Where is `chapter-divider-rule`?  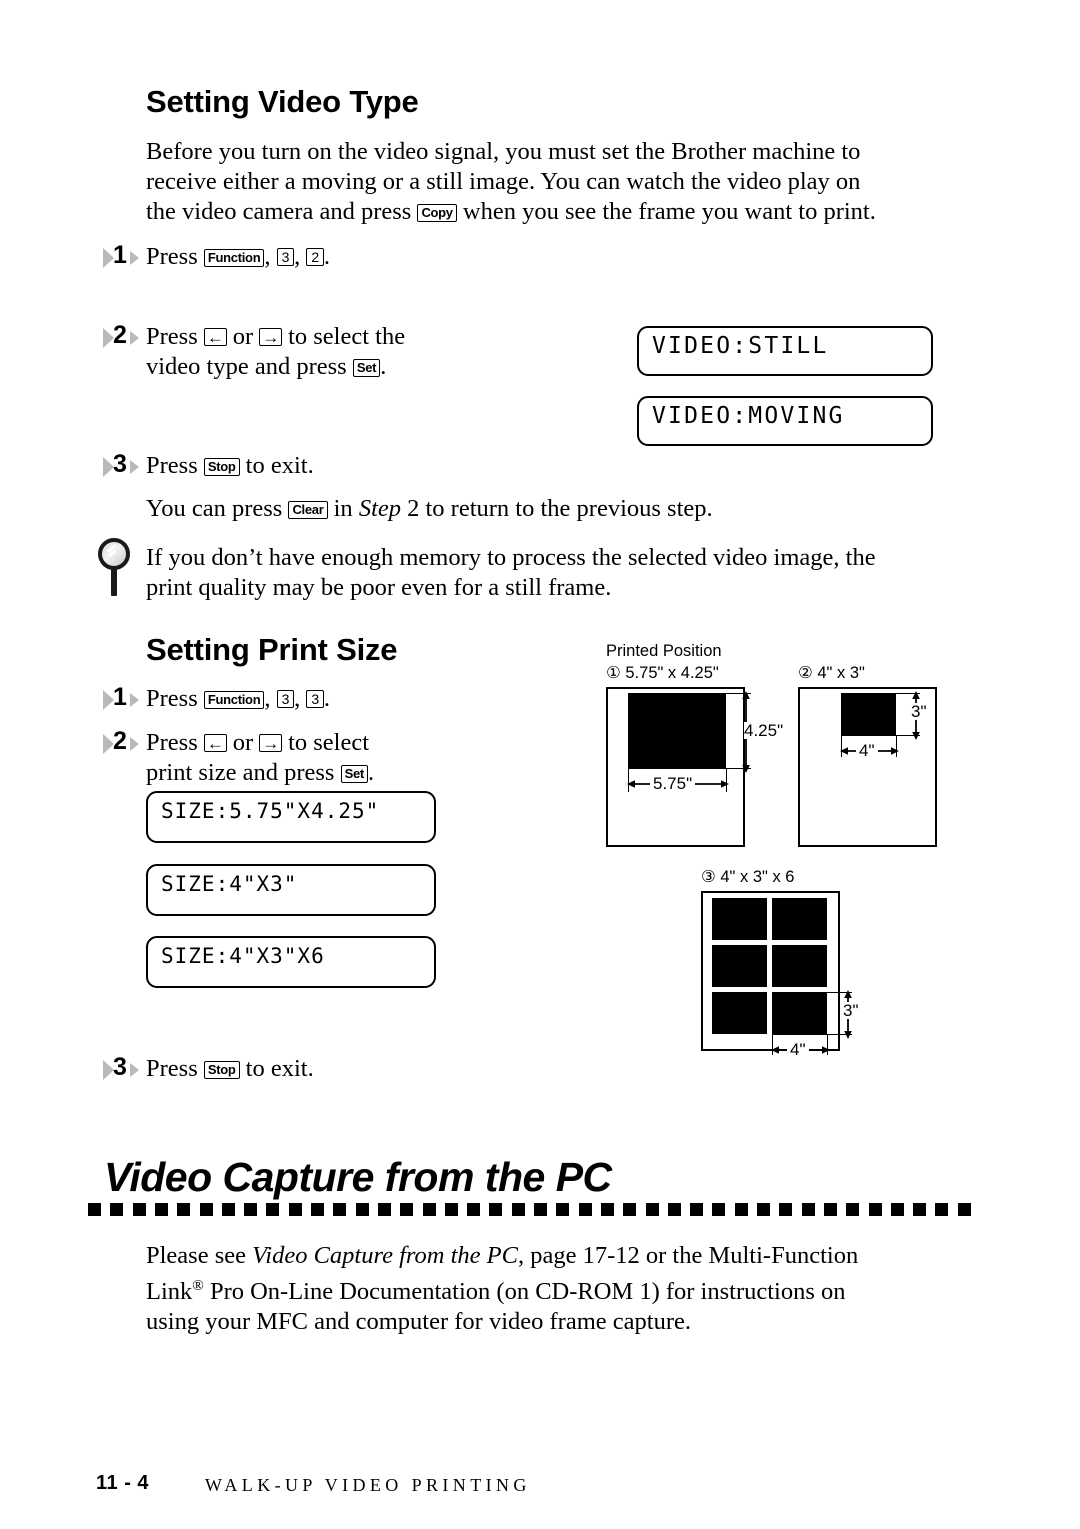
chapter-divider-rule is located at coordinates (529, 1210).